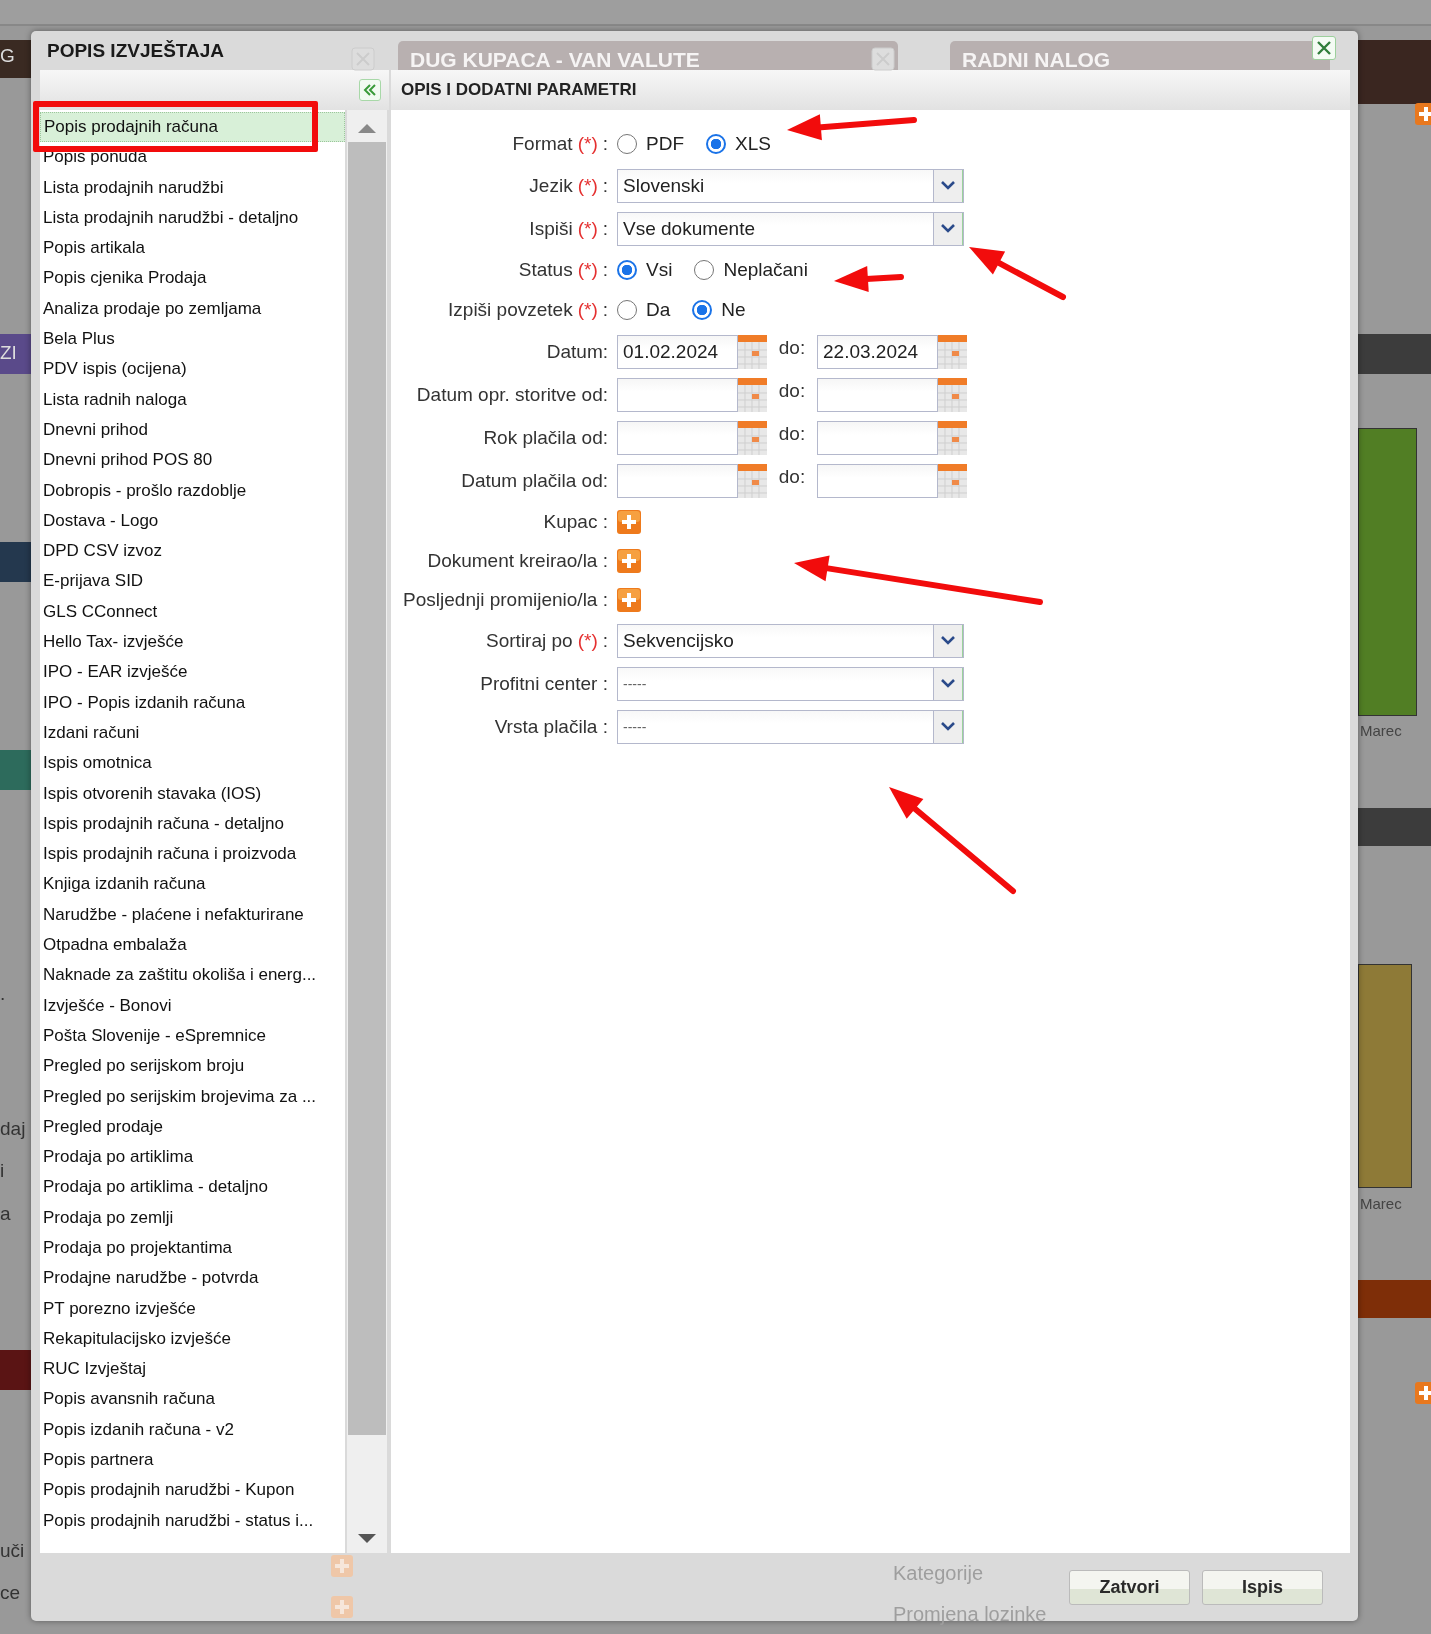  Describe the element at coordinates (367, 1539) in the screenshot. I see `scroll-down-icon` at that location.